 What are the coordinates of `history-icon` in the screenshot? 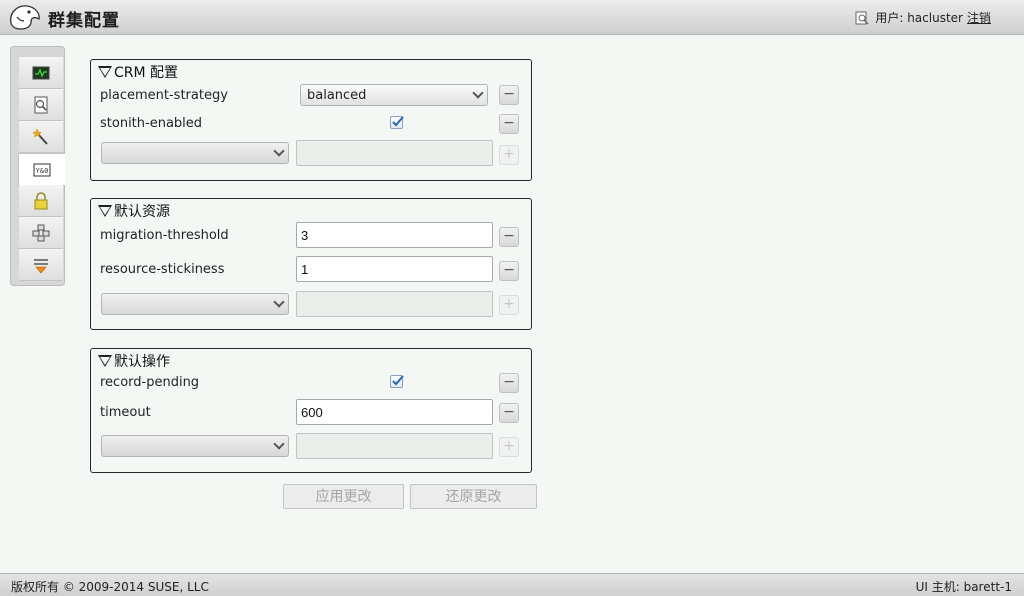 It's located at (41, 104).